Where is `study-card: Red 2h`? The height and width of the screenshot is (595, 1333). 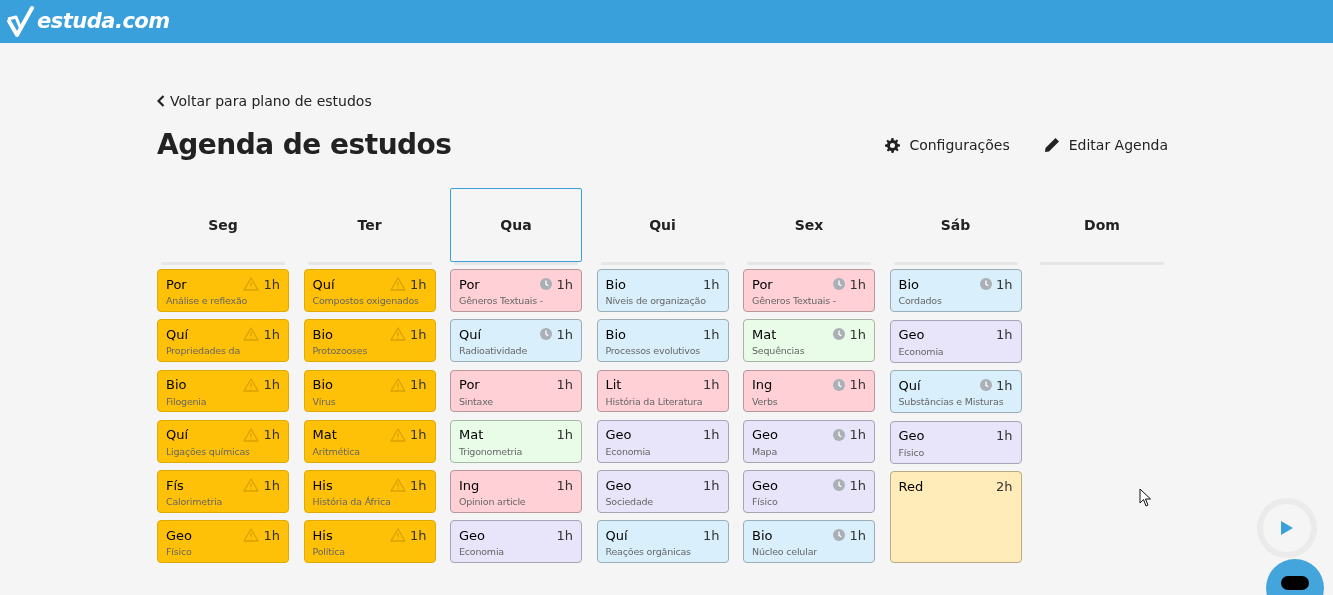 study-card: Red 2h is located at coordinates (955, 517).